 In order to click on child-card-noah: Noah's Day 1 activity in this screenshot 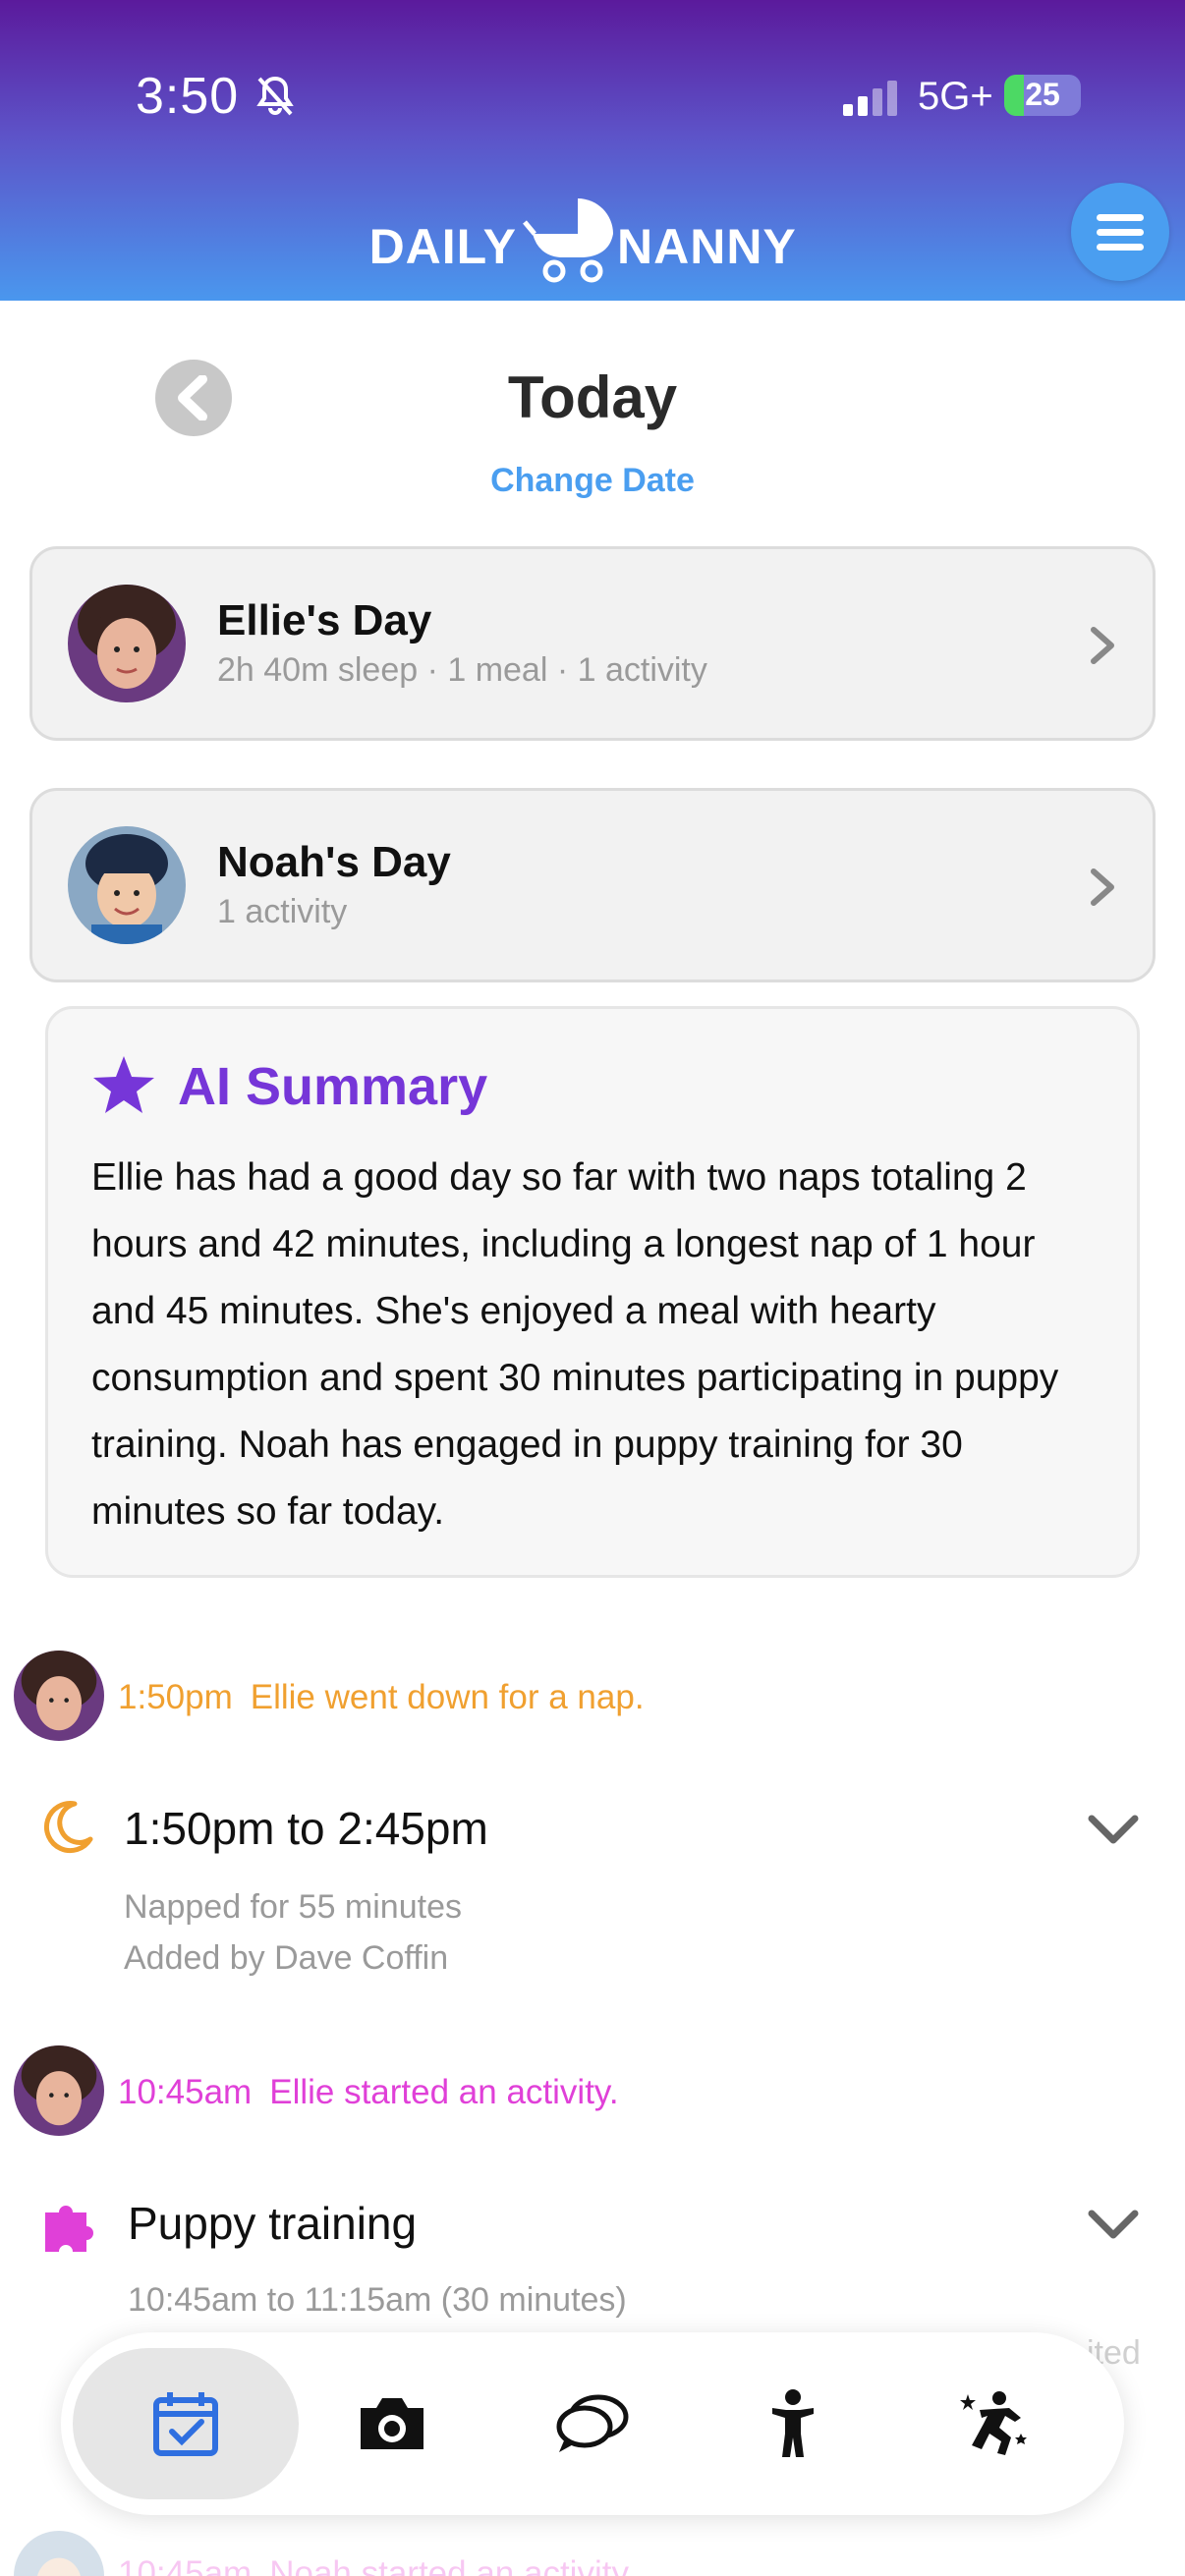, I will do `click(592, 885)`.